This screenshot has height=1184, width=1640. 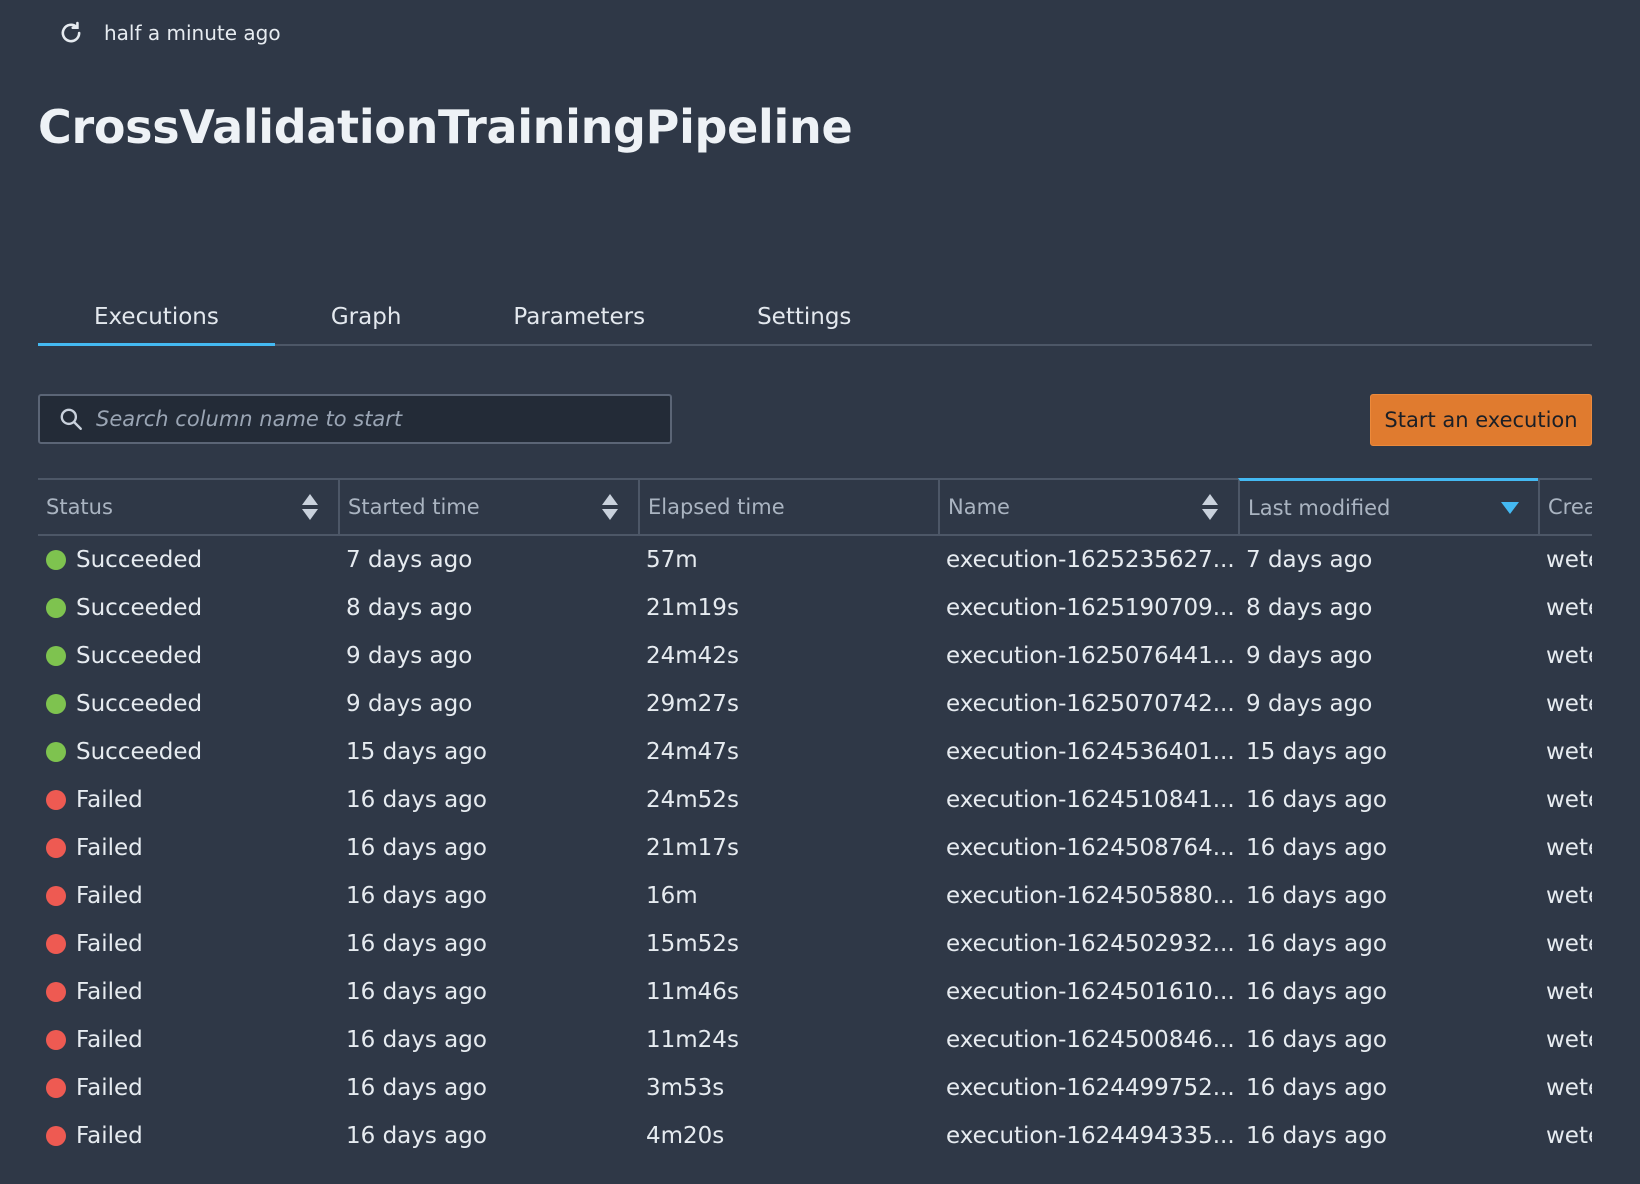 What do you see at coordinates (685, 1088) in the screenshot?
I see `cell-elapsed-time: 3m53s` at bounding box center [685, 1088].